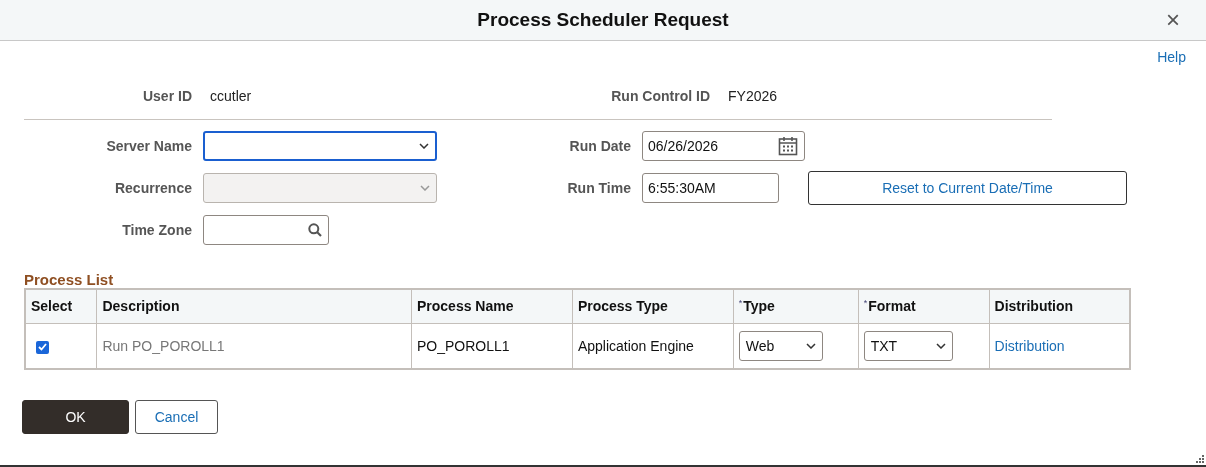 The image size is (1206, 467). What do you see at coordinates (753, 96) in the screenshot?
I see `field-value: FY2026` at bounding box center [753, 96].